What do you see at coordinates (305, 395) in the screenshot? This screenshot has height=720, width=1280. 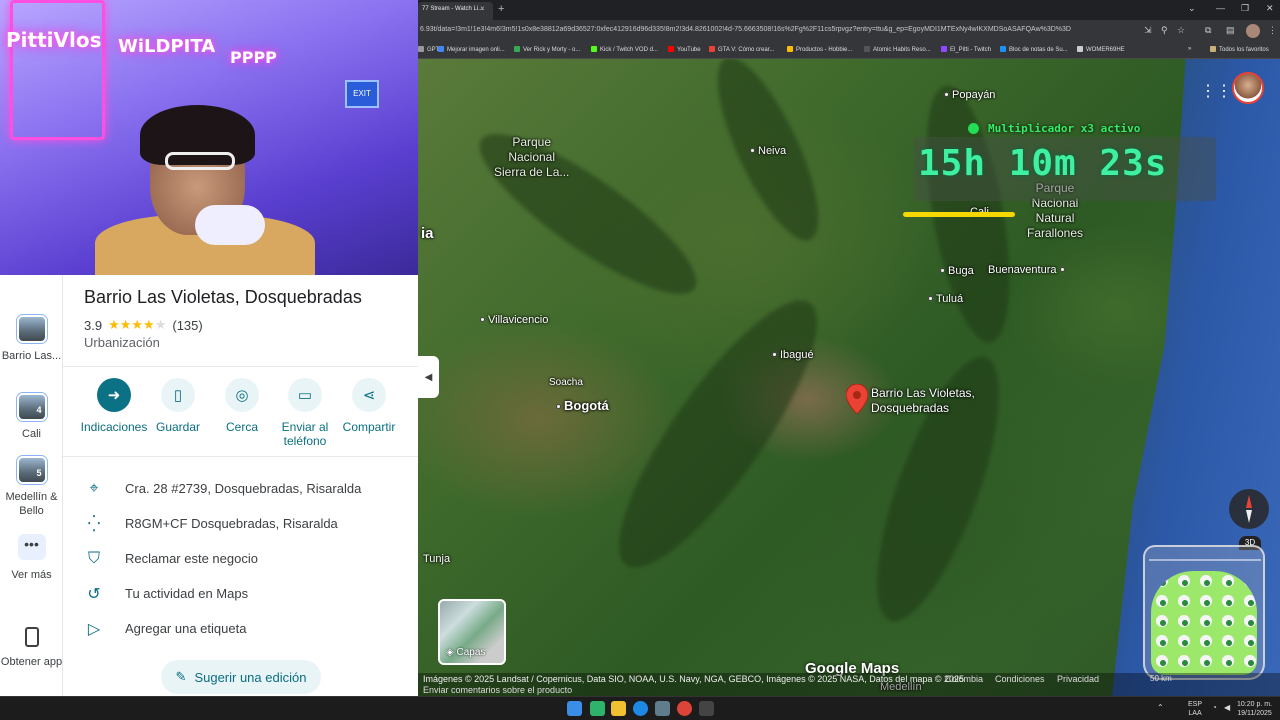 I see `send-to-phone-icon: ▭` at bounding box center [305, 395].